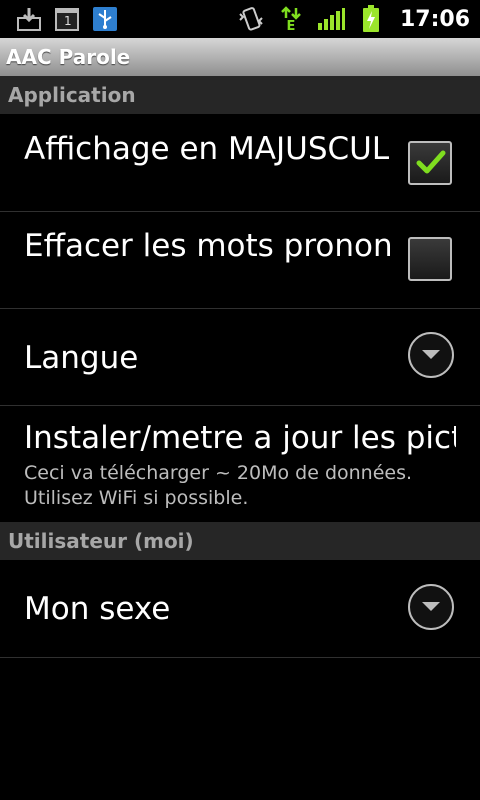  Describe the element at coordinates (430, 259) in the screenshot. I see `clear-words-checkbox` at that location.